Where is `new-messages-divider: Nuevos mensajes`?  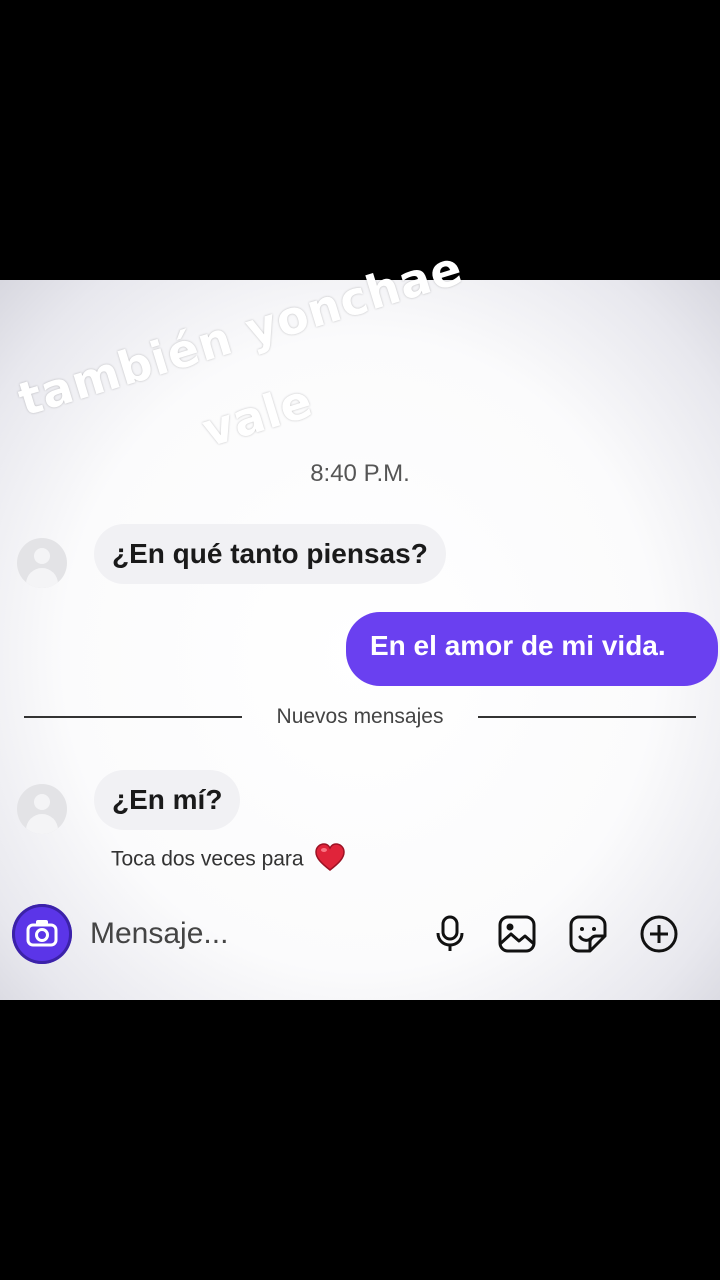 new-messages-divider: Nuevos mensajes is located at coordinates (360, 717).